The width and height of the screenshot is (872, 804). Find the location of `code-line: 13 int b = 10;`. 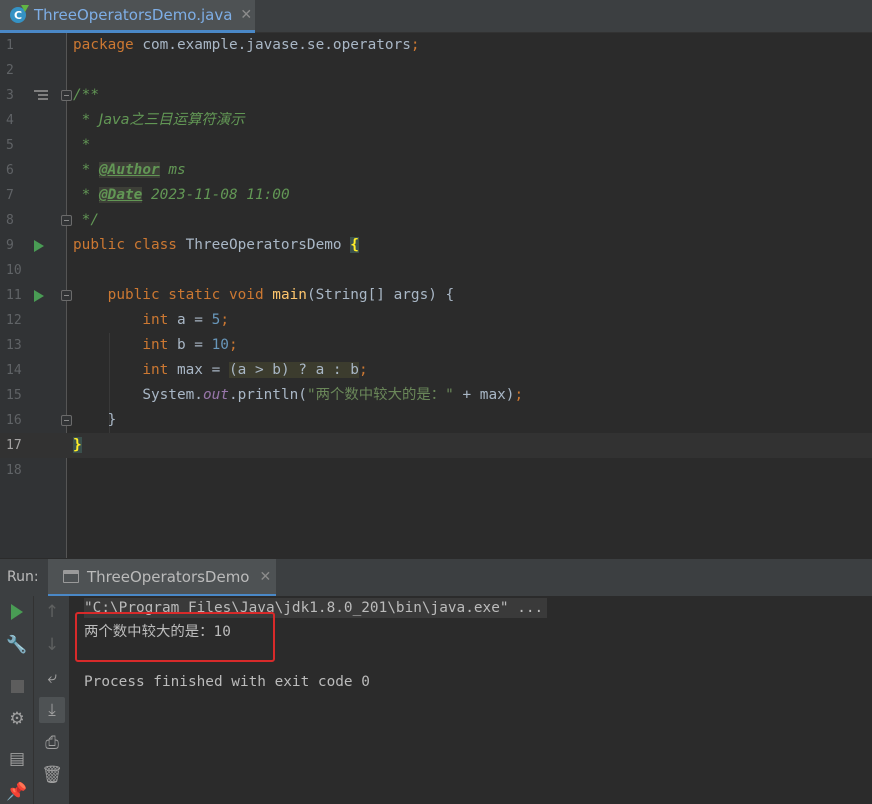

code-line: 13 int b = 10; is located at coordinates (436, 345).